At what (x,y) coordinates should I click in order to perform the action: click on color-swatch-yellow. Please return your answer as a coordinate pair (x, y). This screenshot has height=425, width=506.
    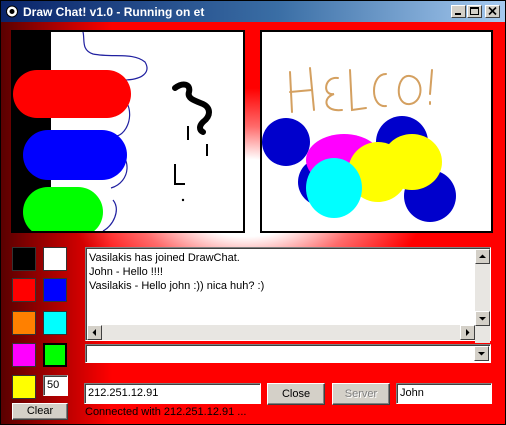
    Looking at the image, I should click on (24, 387).